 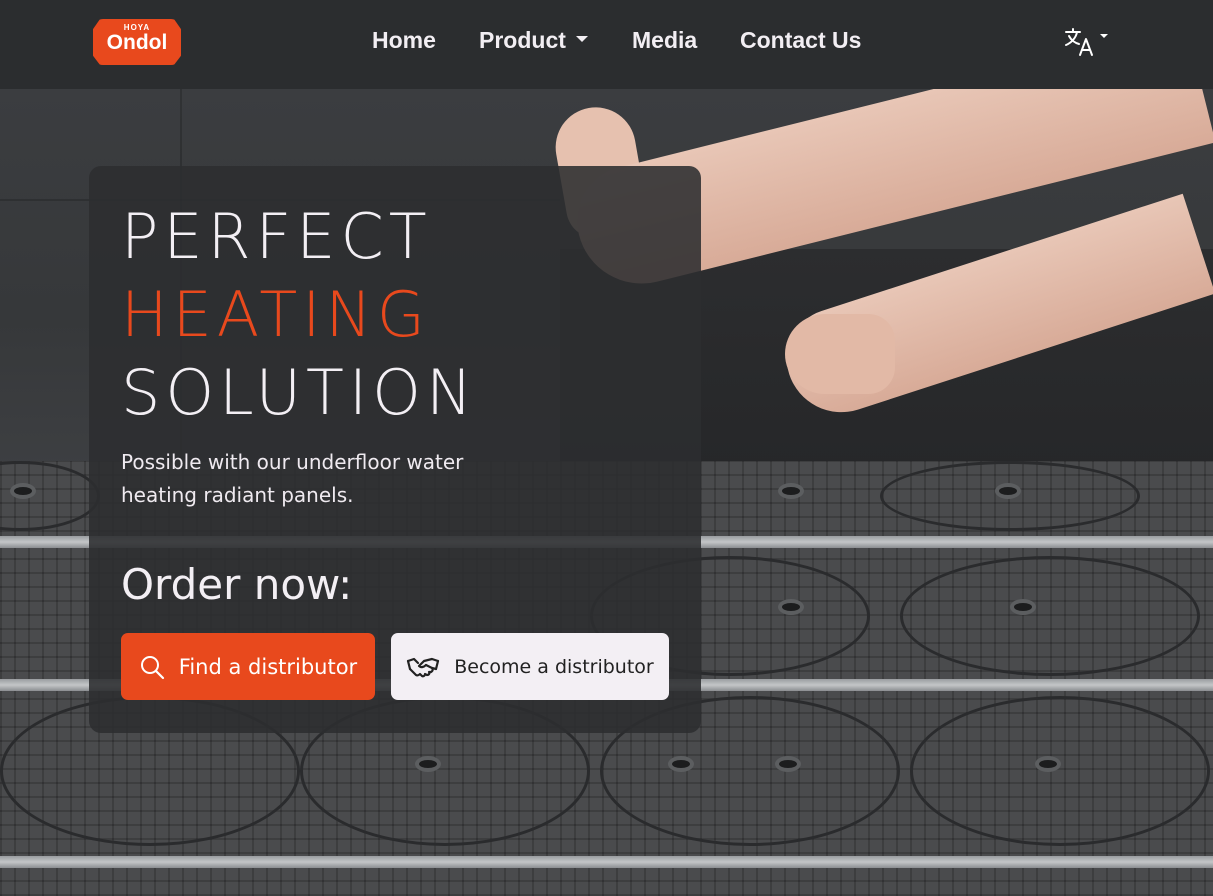 I want to click on language-selector, so click(x=1086, y=42).